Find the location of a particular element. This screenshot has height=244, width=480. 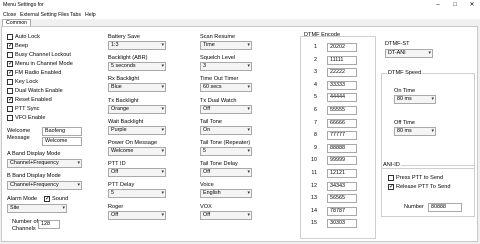

release-ptt-checkbox: ✓ is located at coordinates (391, 187).